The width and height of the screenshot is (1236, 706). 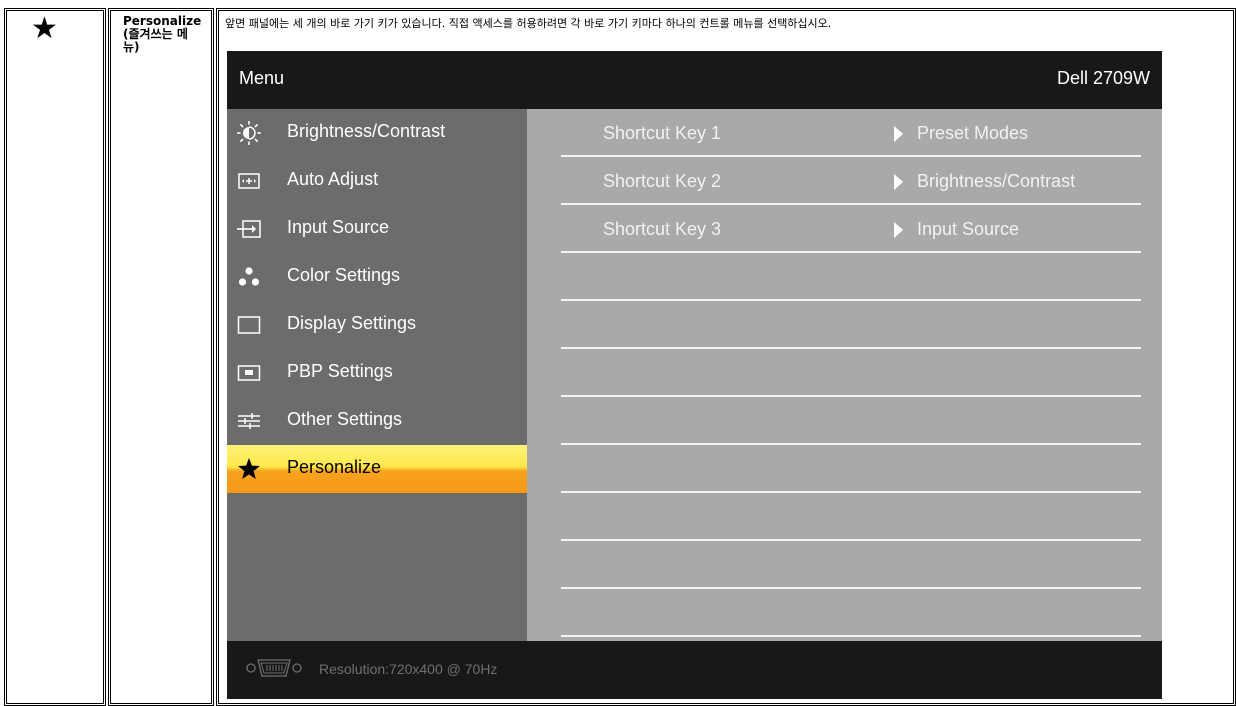 I want to click on other-settings-icon, so click(x=249, y=421).